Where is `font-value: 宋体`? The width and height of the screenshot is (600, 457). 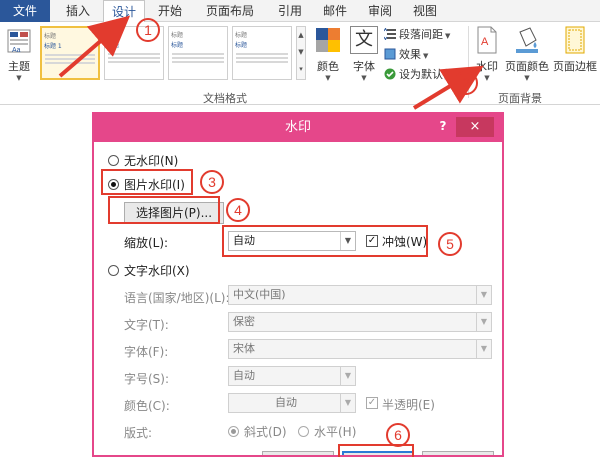
font-value: 宋体 is located at coordinates (244, 348).